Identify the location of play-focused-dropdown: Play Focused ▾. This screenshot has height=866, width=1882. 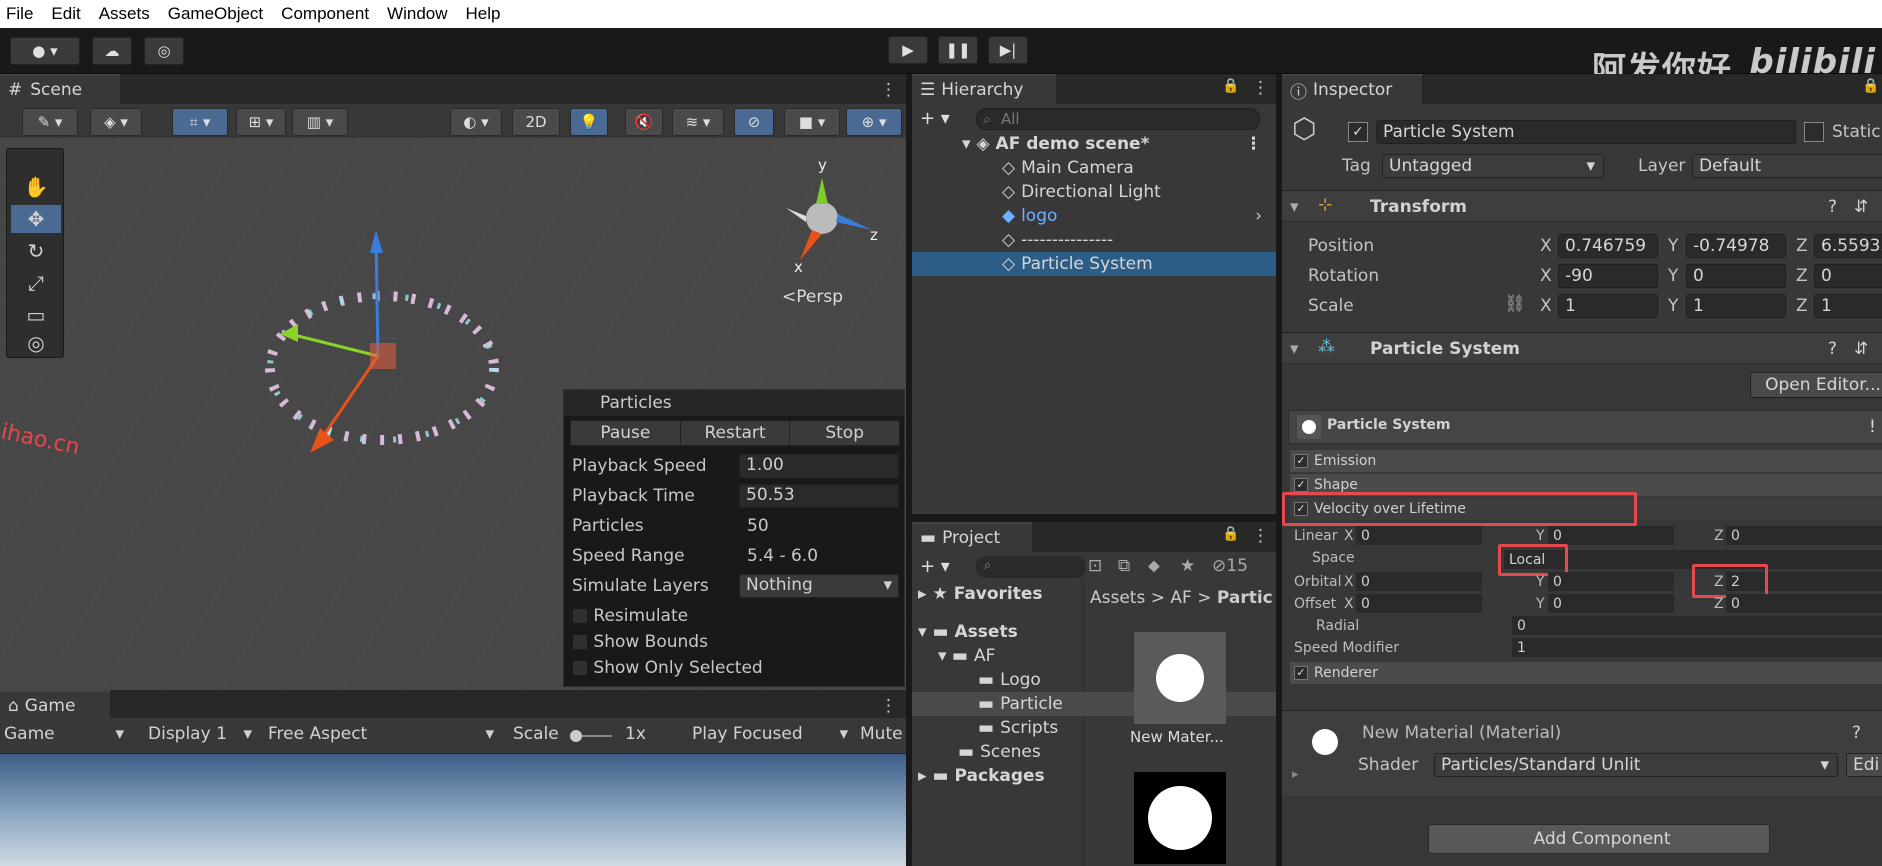
(772, 734).